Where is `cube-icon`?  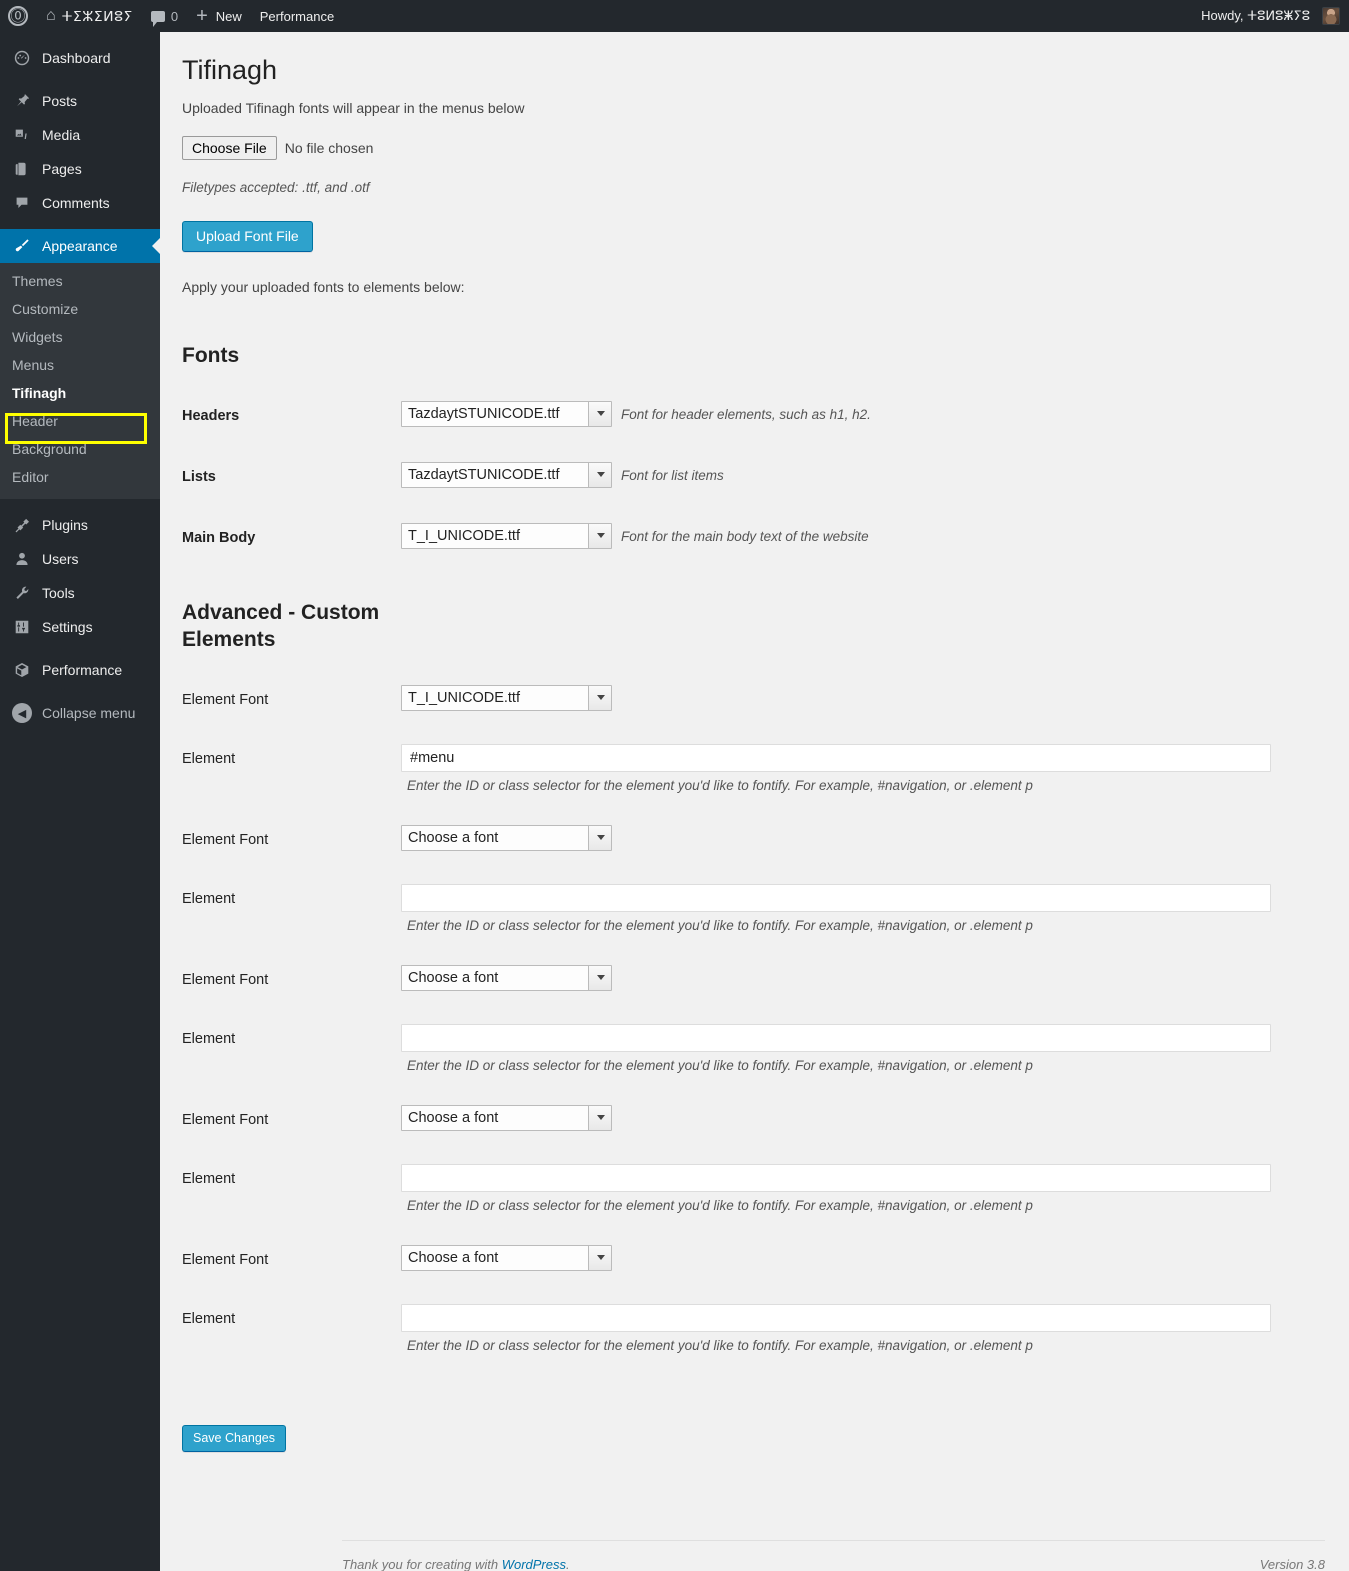
cube-icon is located at coordinates (22, 670).